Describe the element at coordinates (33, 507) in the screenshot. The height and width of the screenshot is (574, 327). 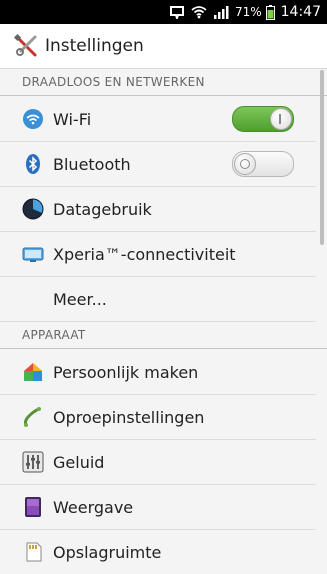
I see `display-icon` at that location.